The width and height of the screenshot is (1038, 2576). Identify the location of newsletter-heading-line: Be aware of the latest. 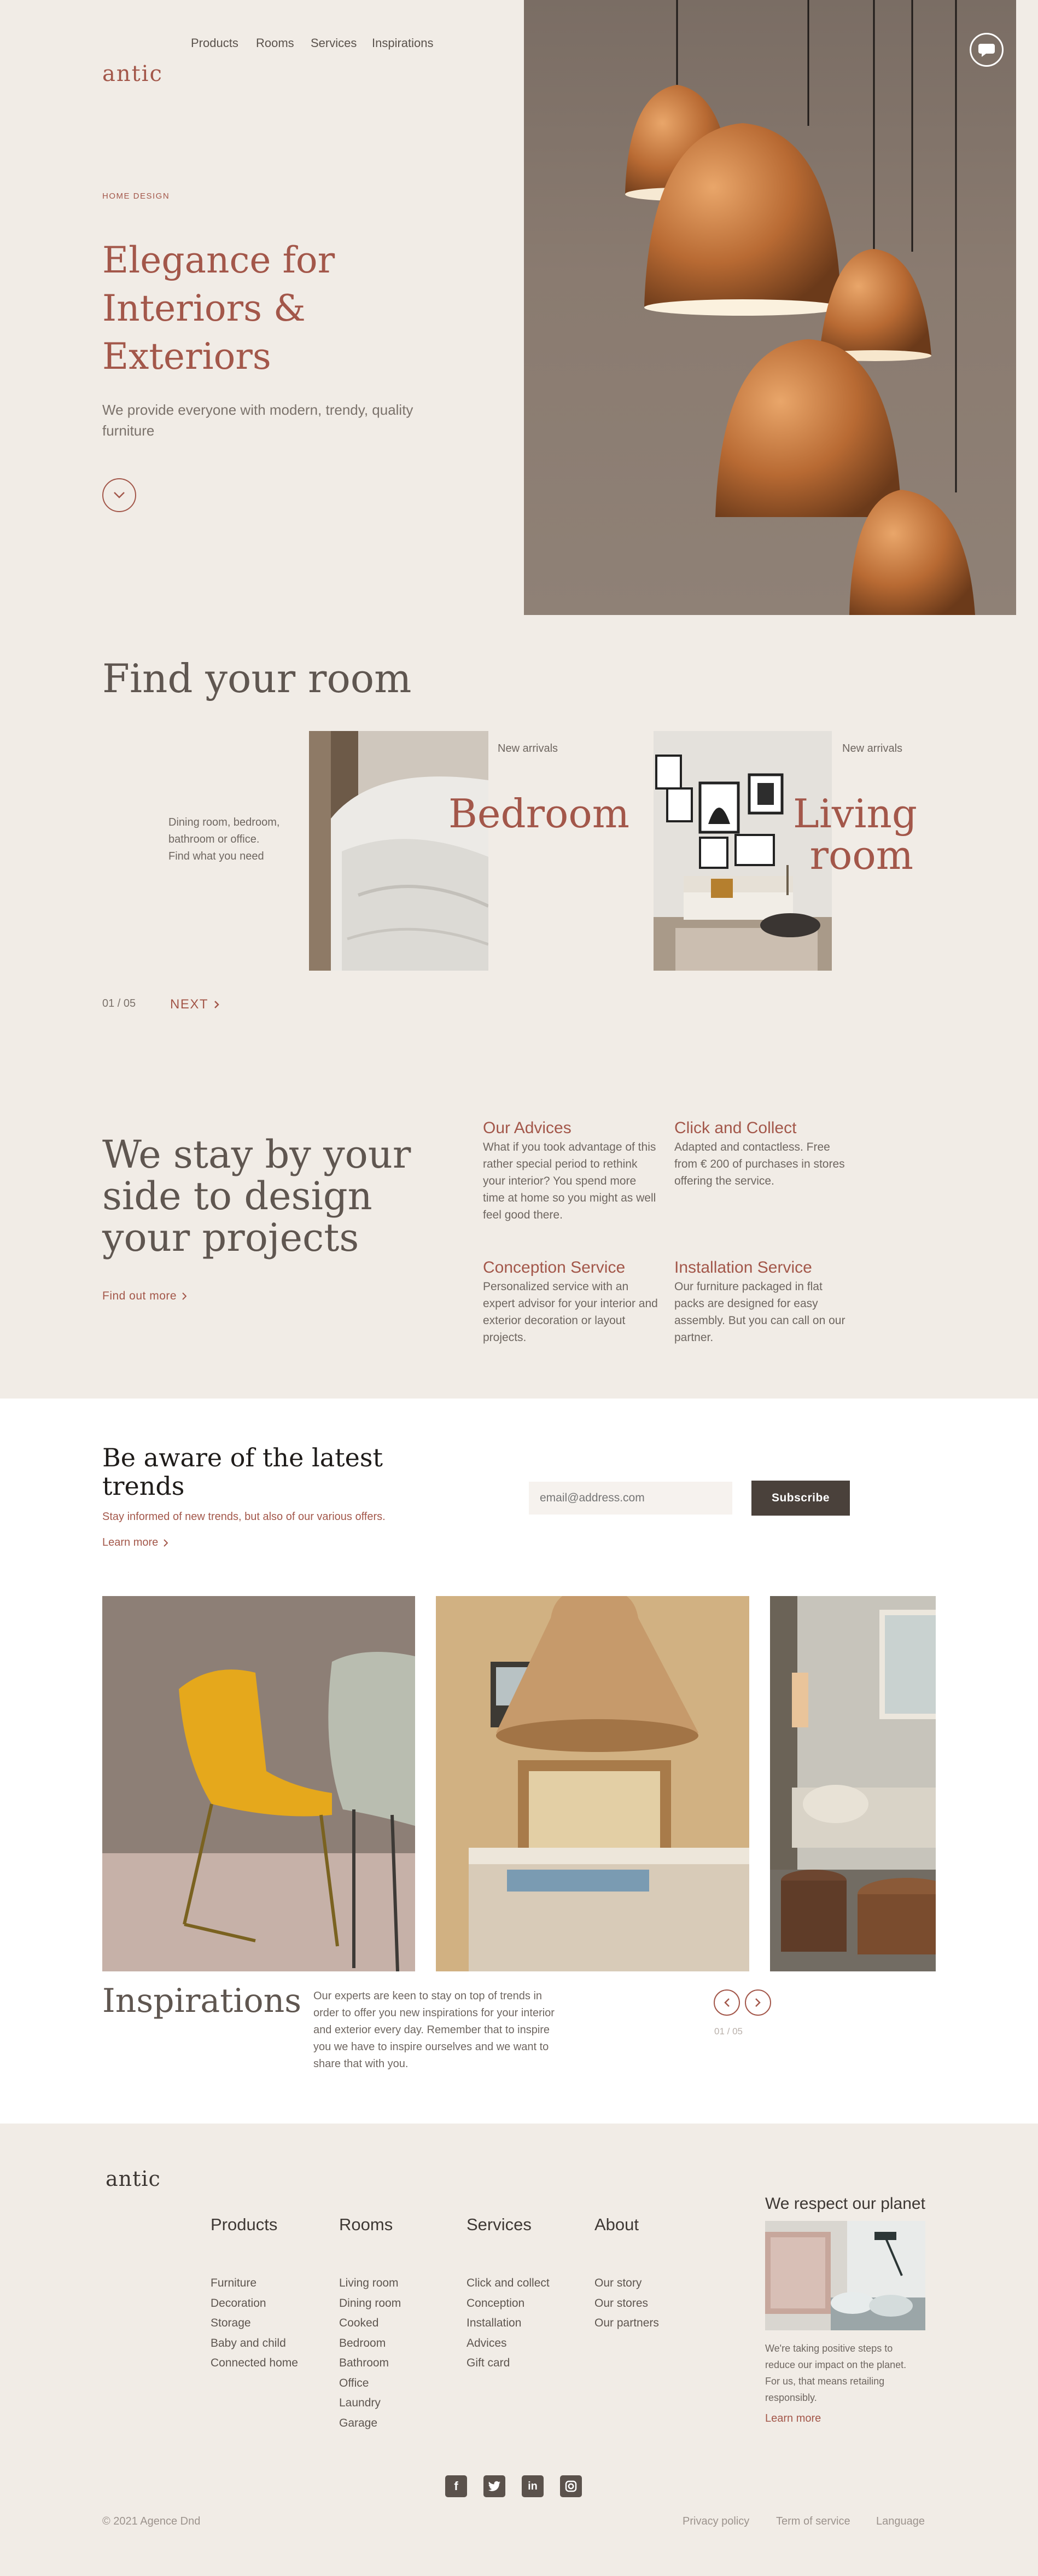
(242, 1457).